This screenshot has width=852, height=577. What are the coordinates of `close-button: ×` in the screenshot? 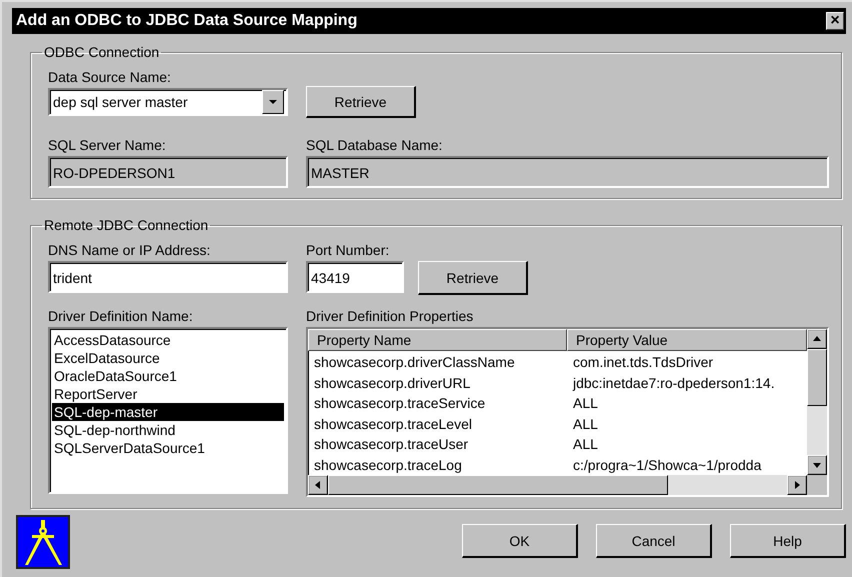 It's located at (835, 21).